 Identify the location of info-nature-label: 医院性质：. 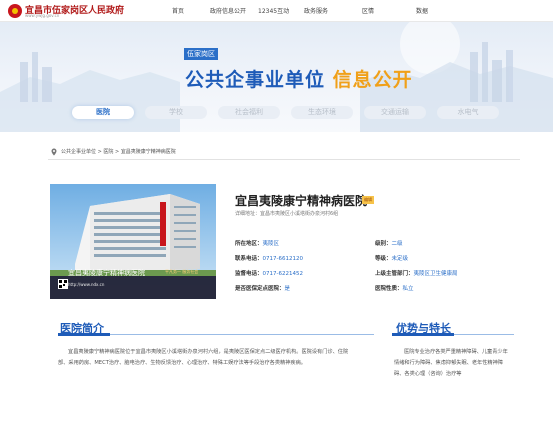
(389, 289).